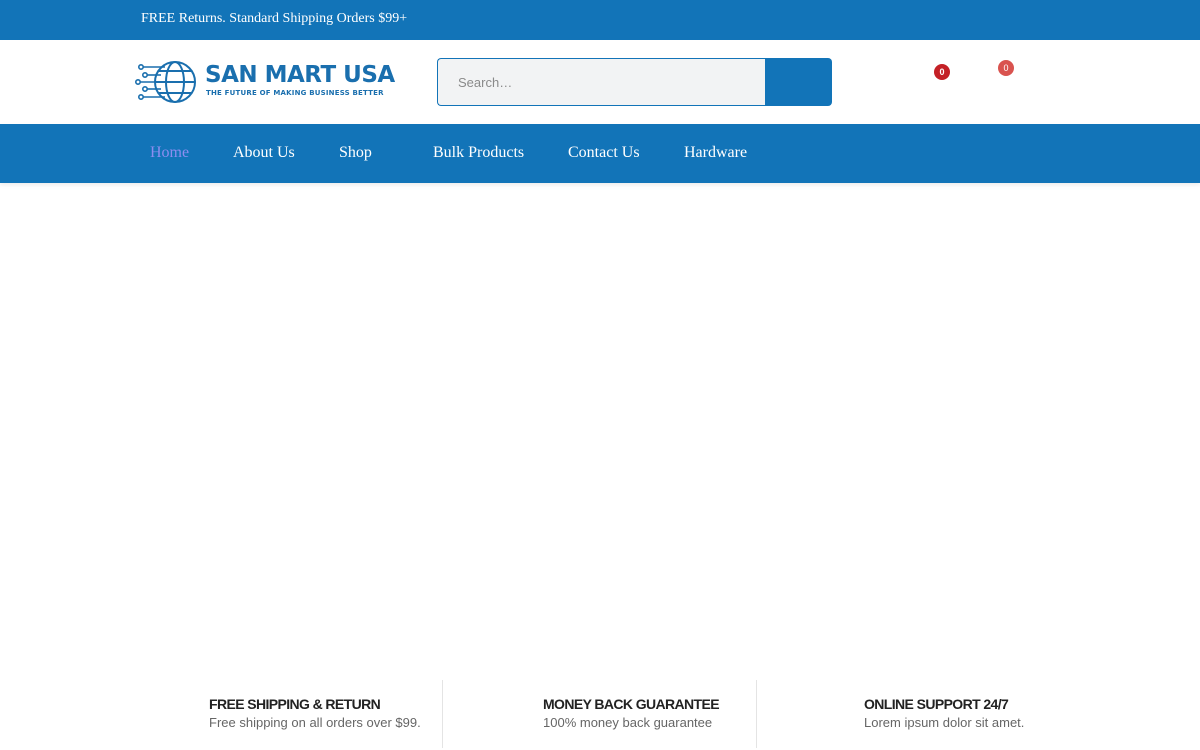 The image size is (1200, 750). I want to click on nav-item-home: Home, so click(169, 153).